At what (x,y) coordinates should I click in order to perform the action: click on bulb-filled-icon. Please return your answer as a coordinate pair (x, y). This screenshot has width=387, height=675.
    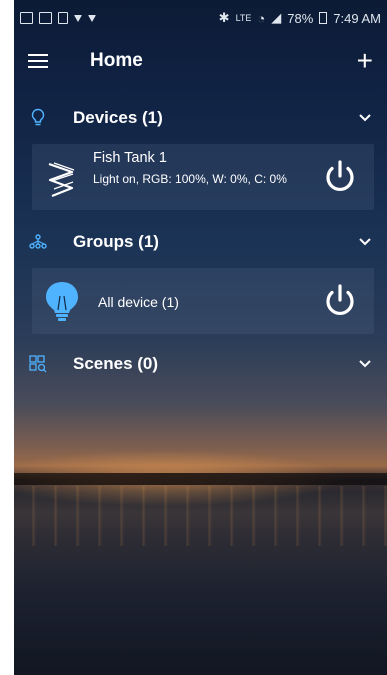
    Looking at the image, I should click on (62, 301).